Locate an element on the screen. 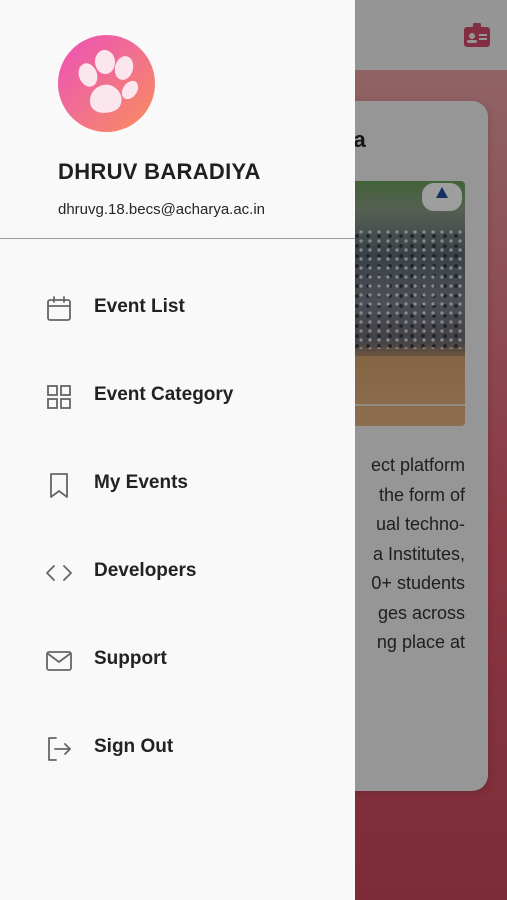  menu-item-label: Developers is located at coordinates (145, 570).